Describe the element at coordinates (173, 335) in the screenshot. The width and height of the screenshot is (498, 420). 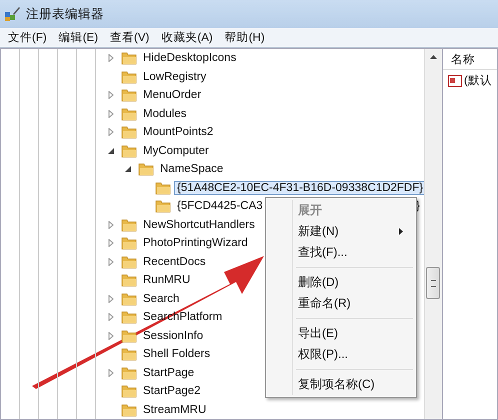
I see `tree-item: SessionInfo` at that location.